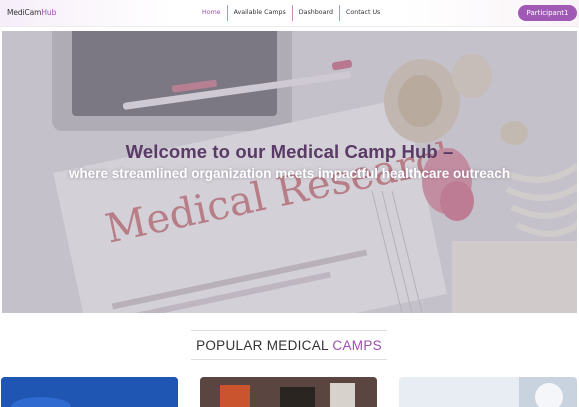  I want to click on camp-card-2-image, so click(288, 392).